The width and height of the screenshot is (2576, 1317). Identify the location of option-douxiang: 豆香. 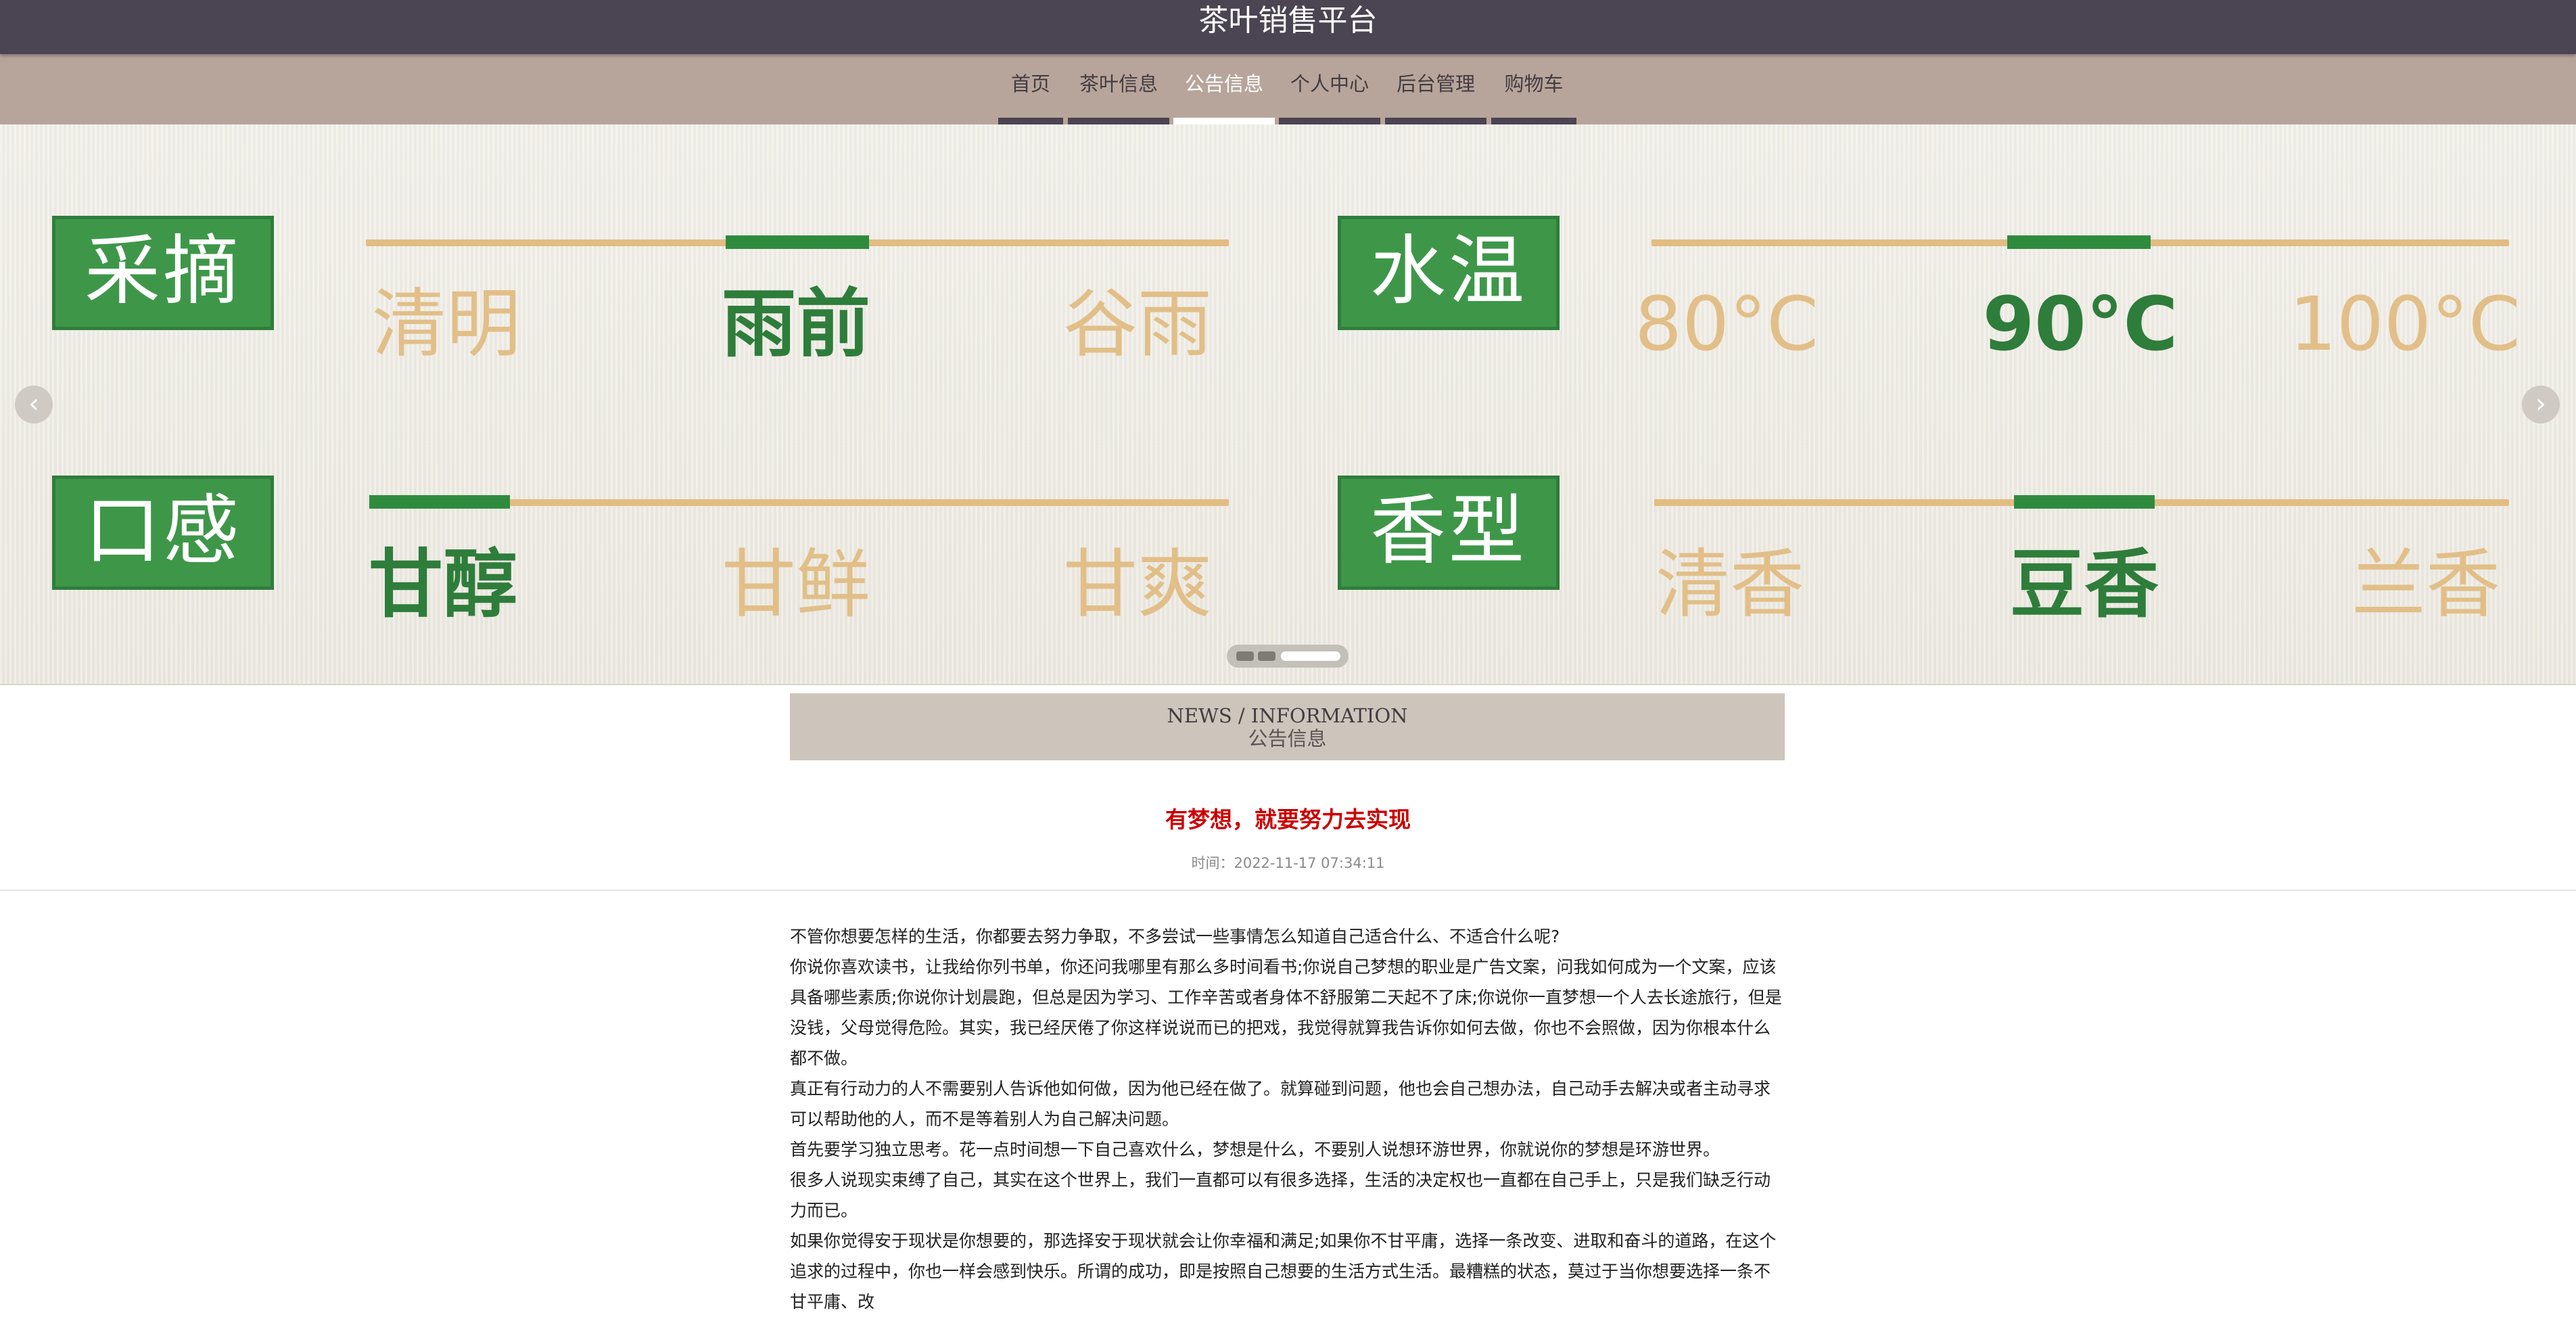
(2084, 584).